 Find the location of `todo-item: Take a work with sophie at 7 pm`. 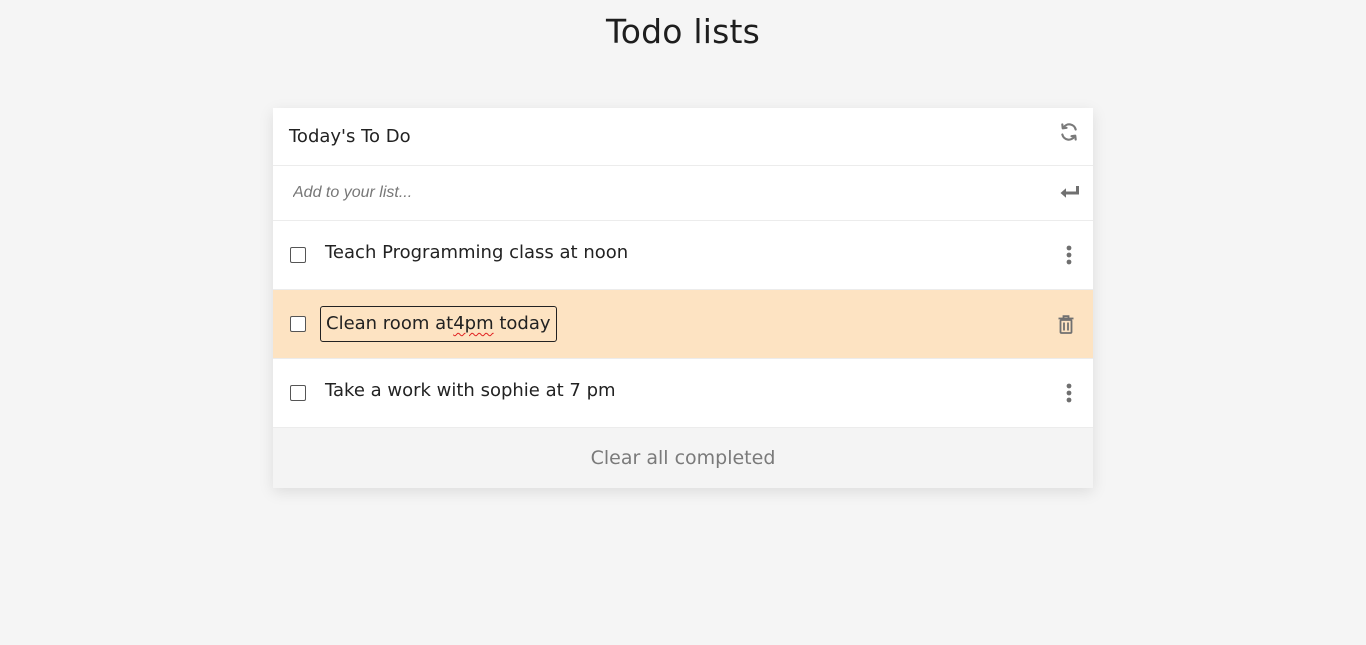

todo-item: Take a work with sophie at 7 pm is located at coordinates (683, 393).